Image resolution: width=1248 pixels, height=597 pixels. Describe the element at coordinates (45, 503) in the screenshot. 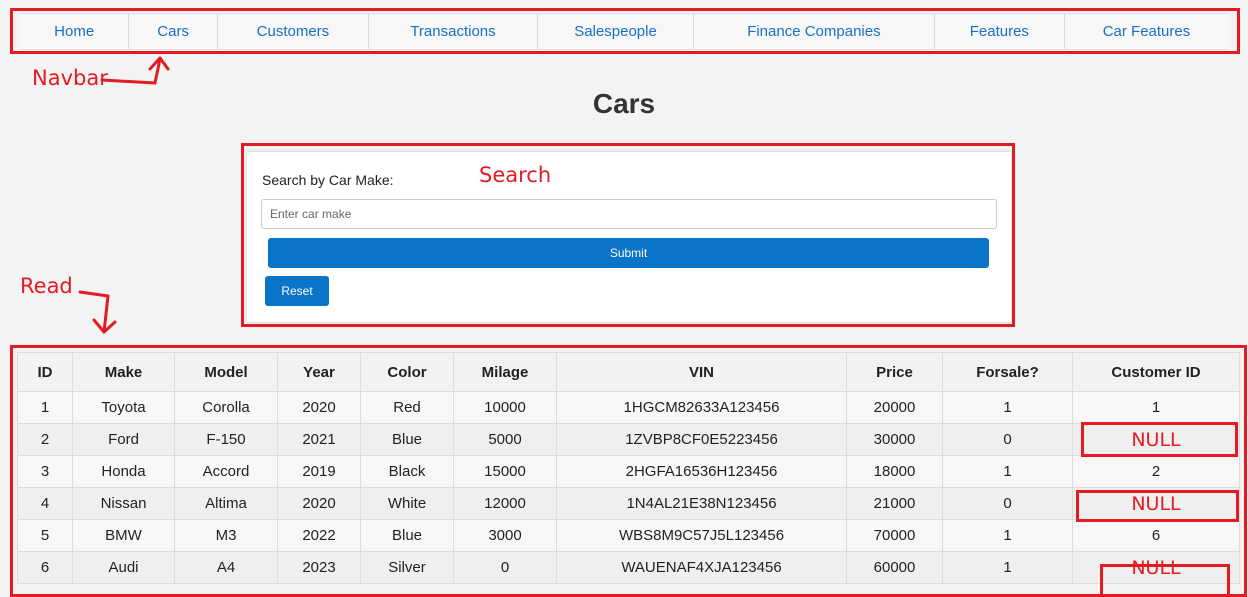

I see `cell-id: 4` at that location.